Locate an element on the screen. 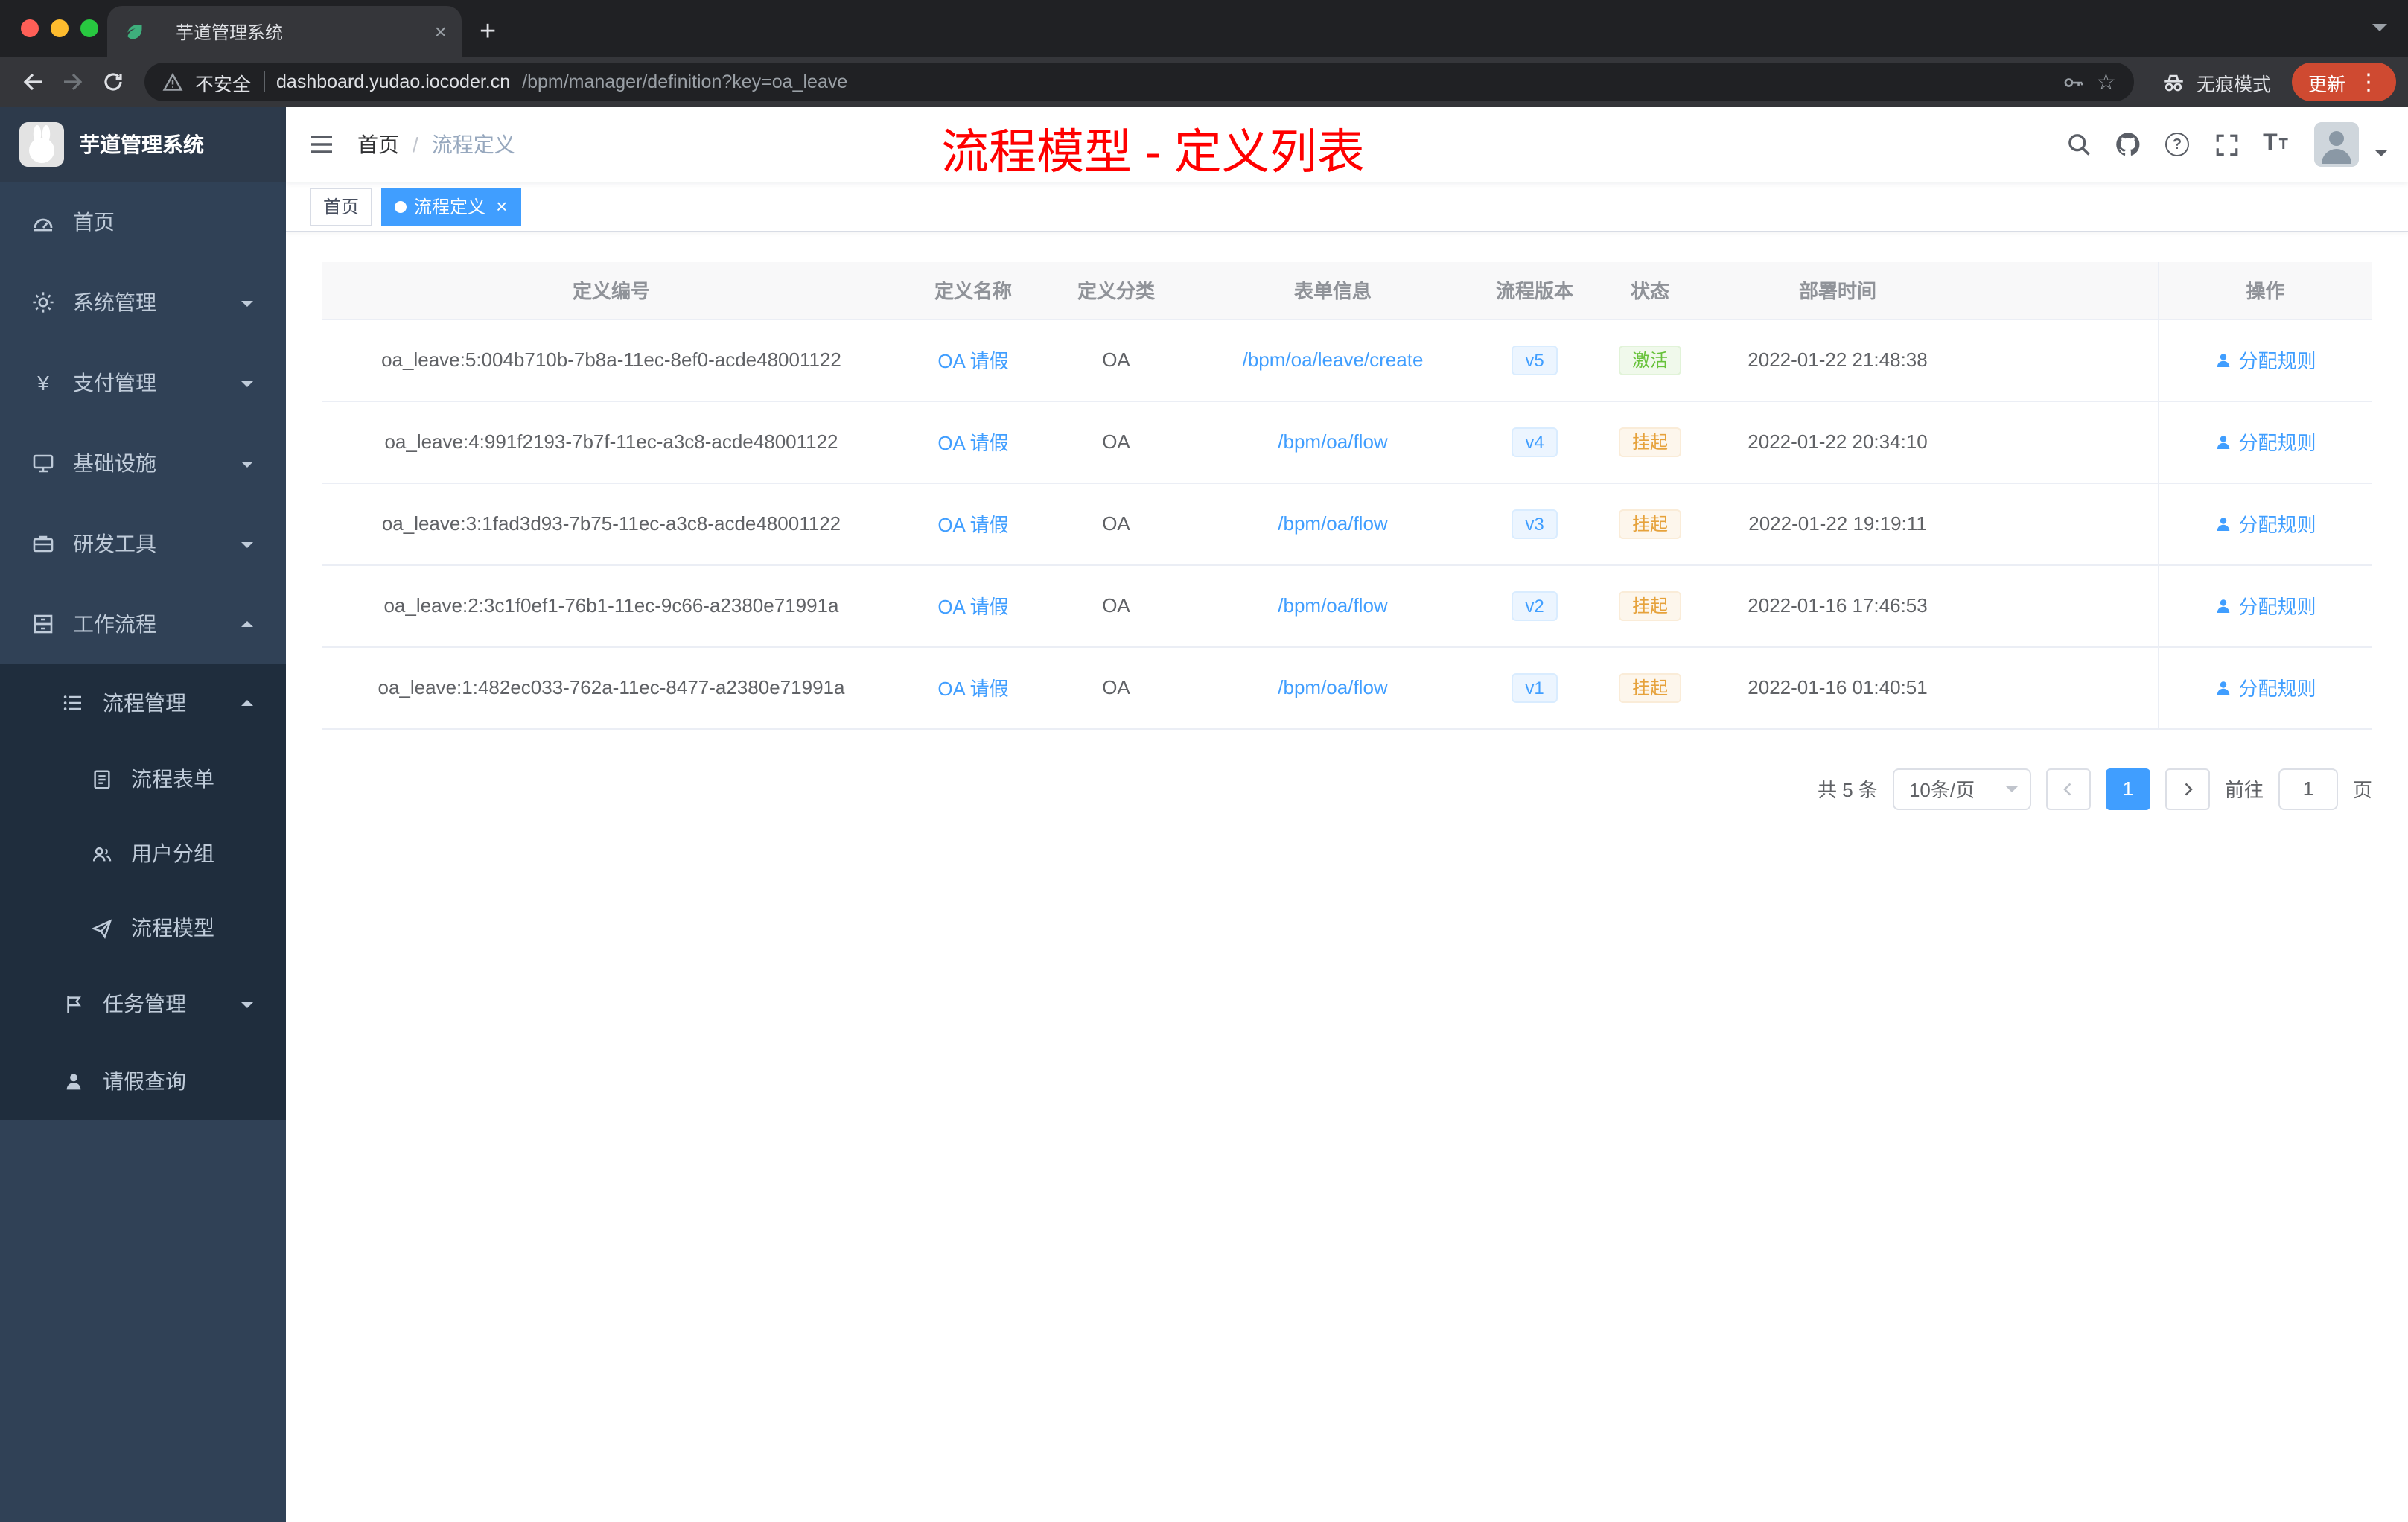 Image resolution: width=2408 pixels, height=1522 pixels. sidebar-item-payment: ¥ 支付管理 is located at coordinates (143, 383).